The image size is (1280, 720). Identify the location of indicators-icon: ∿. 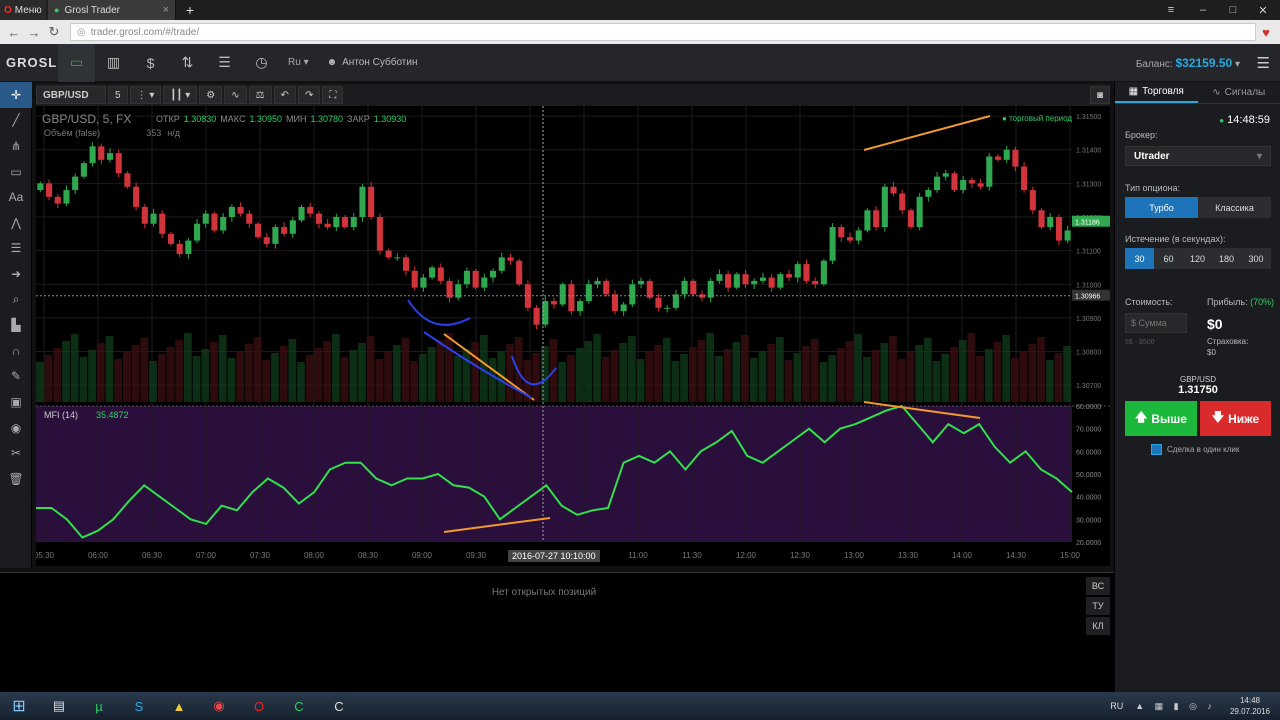
(235, 95).